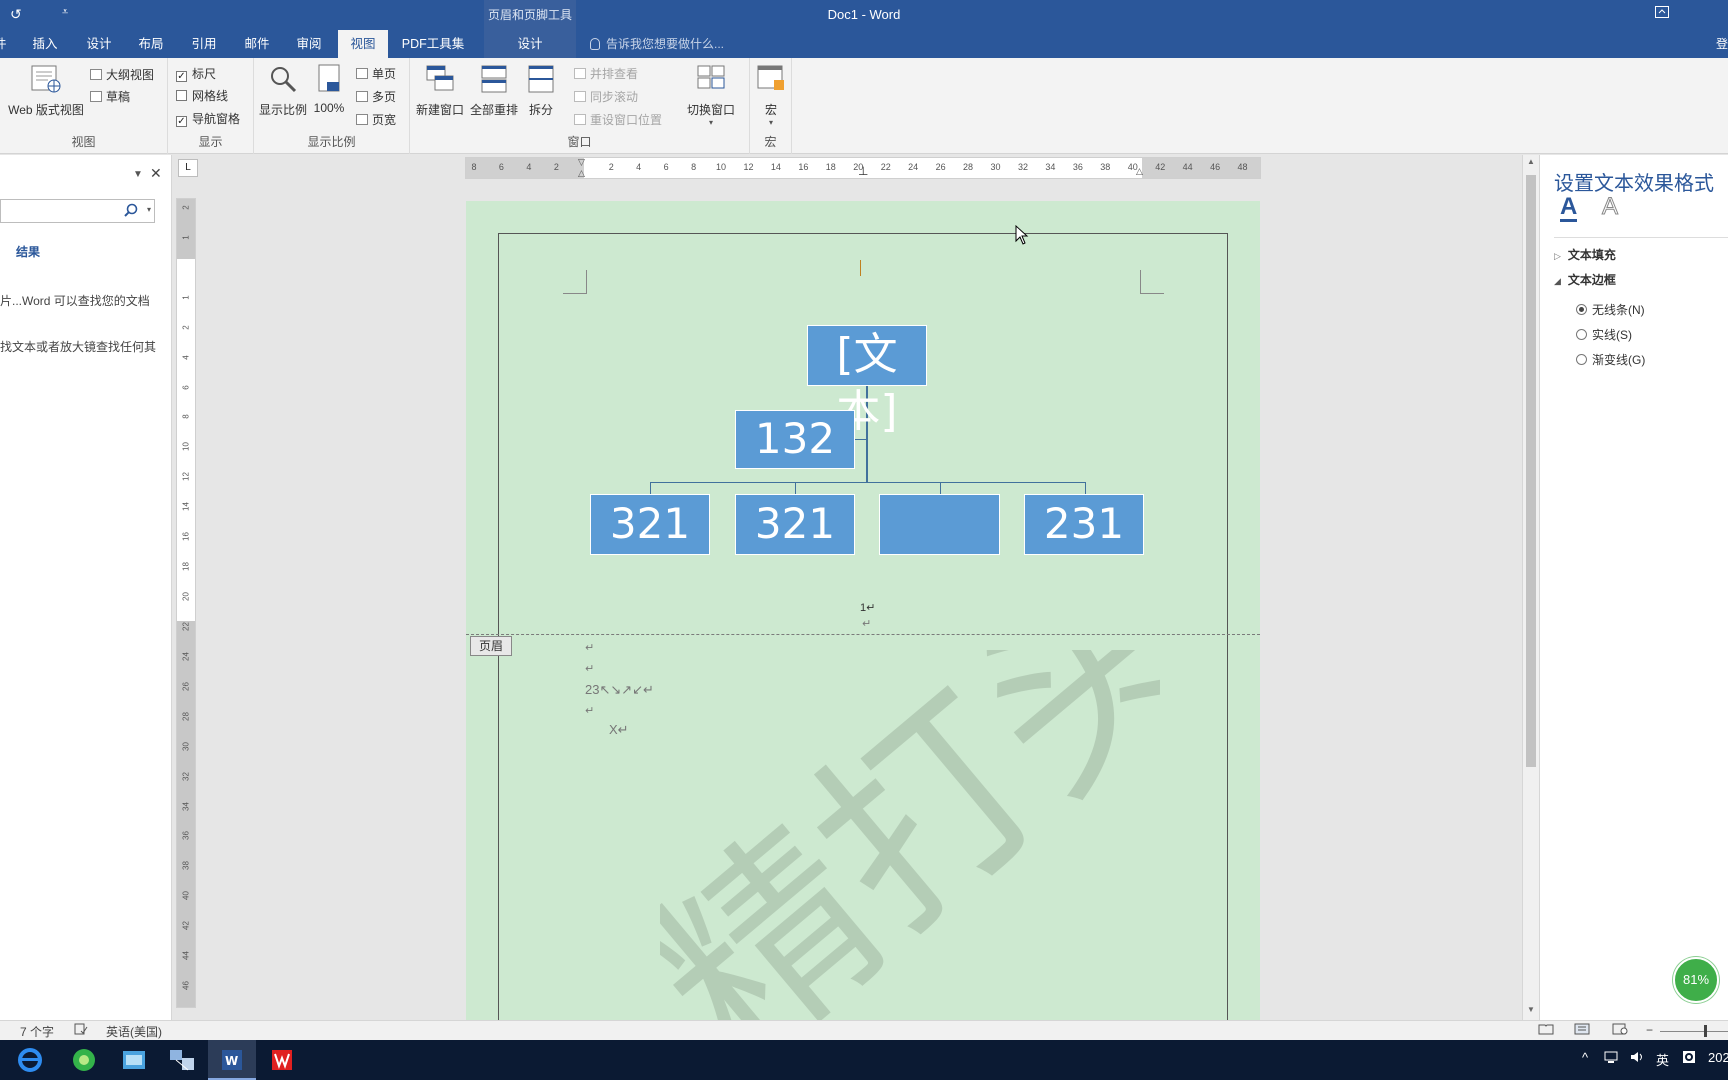  What do you see at coordinates (149, 209) in the screenshot?
I see `search-dropdown-icon: ▾` at bounding box center [149, 209].